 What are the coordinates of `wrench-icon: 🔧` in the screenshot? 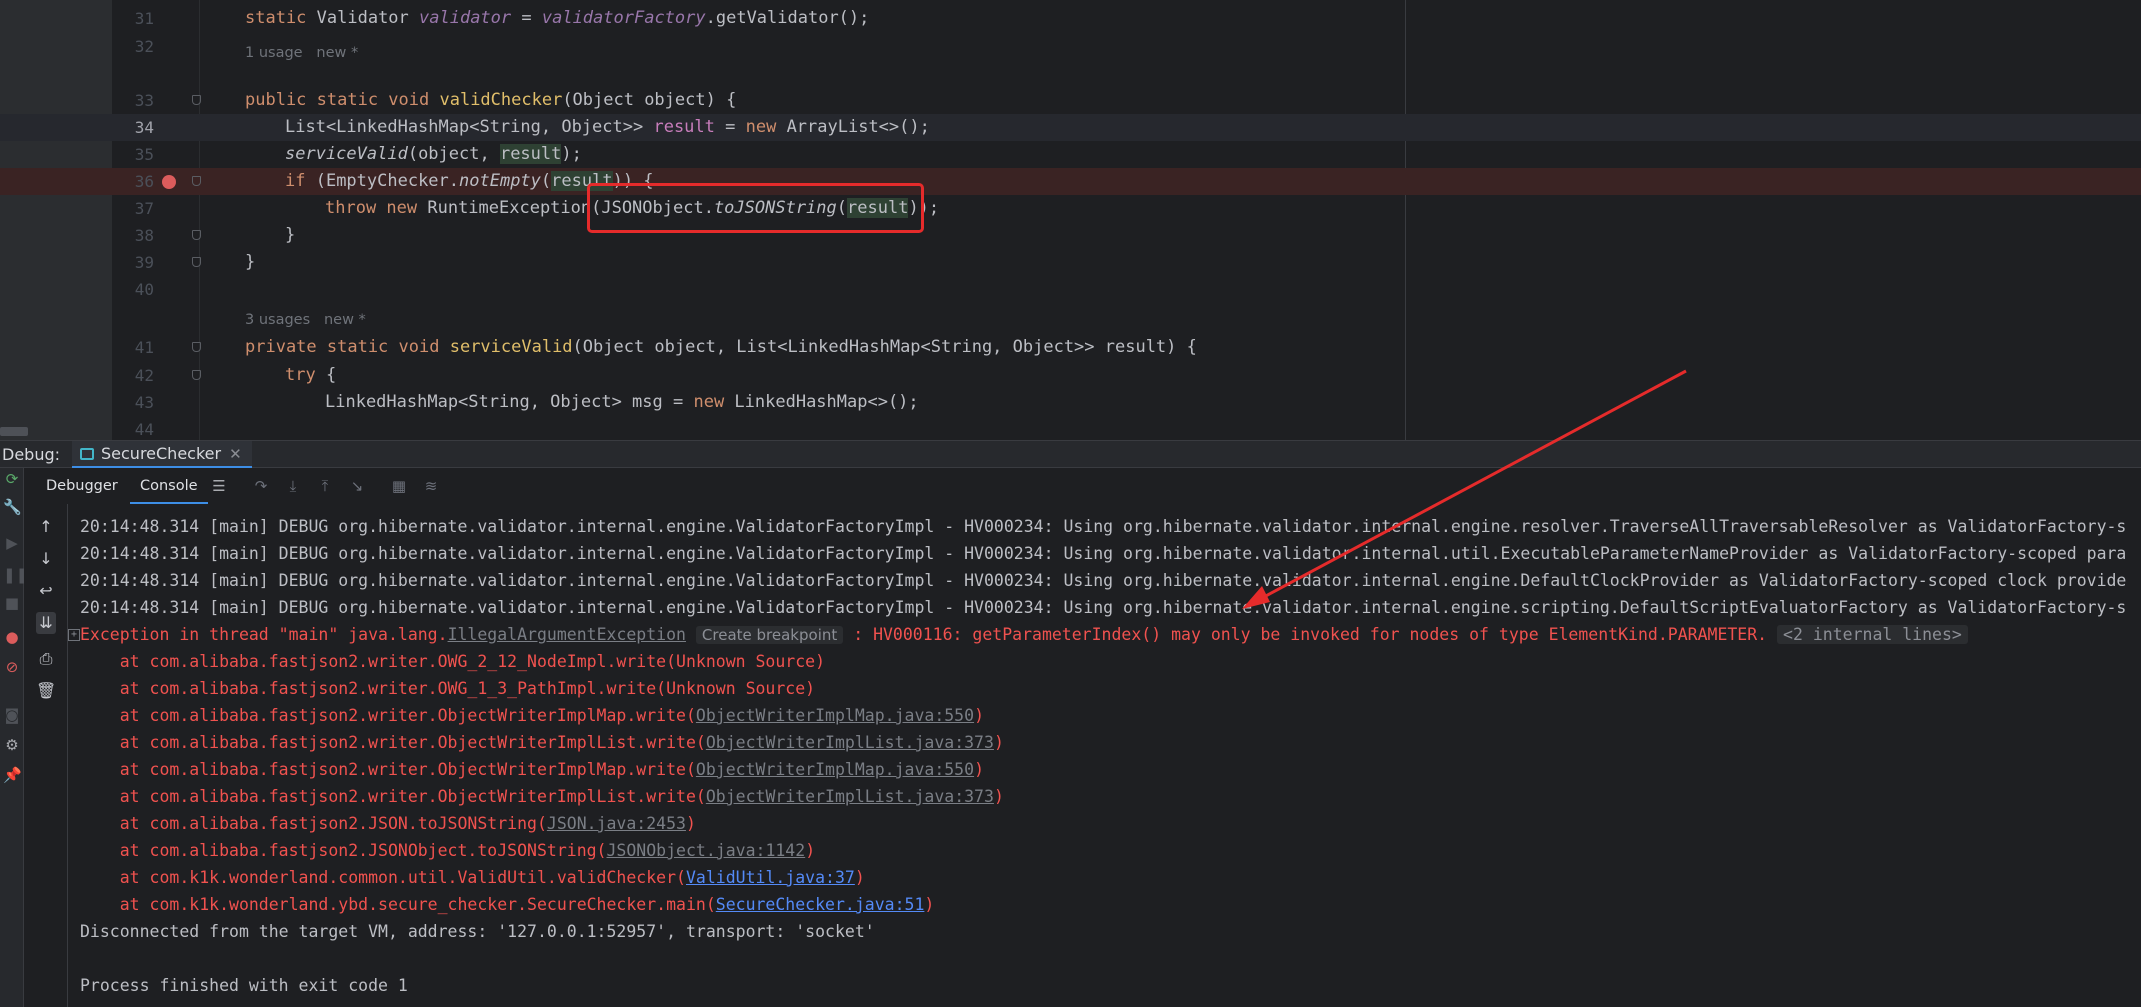 It's located at (12, 507).